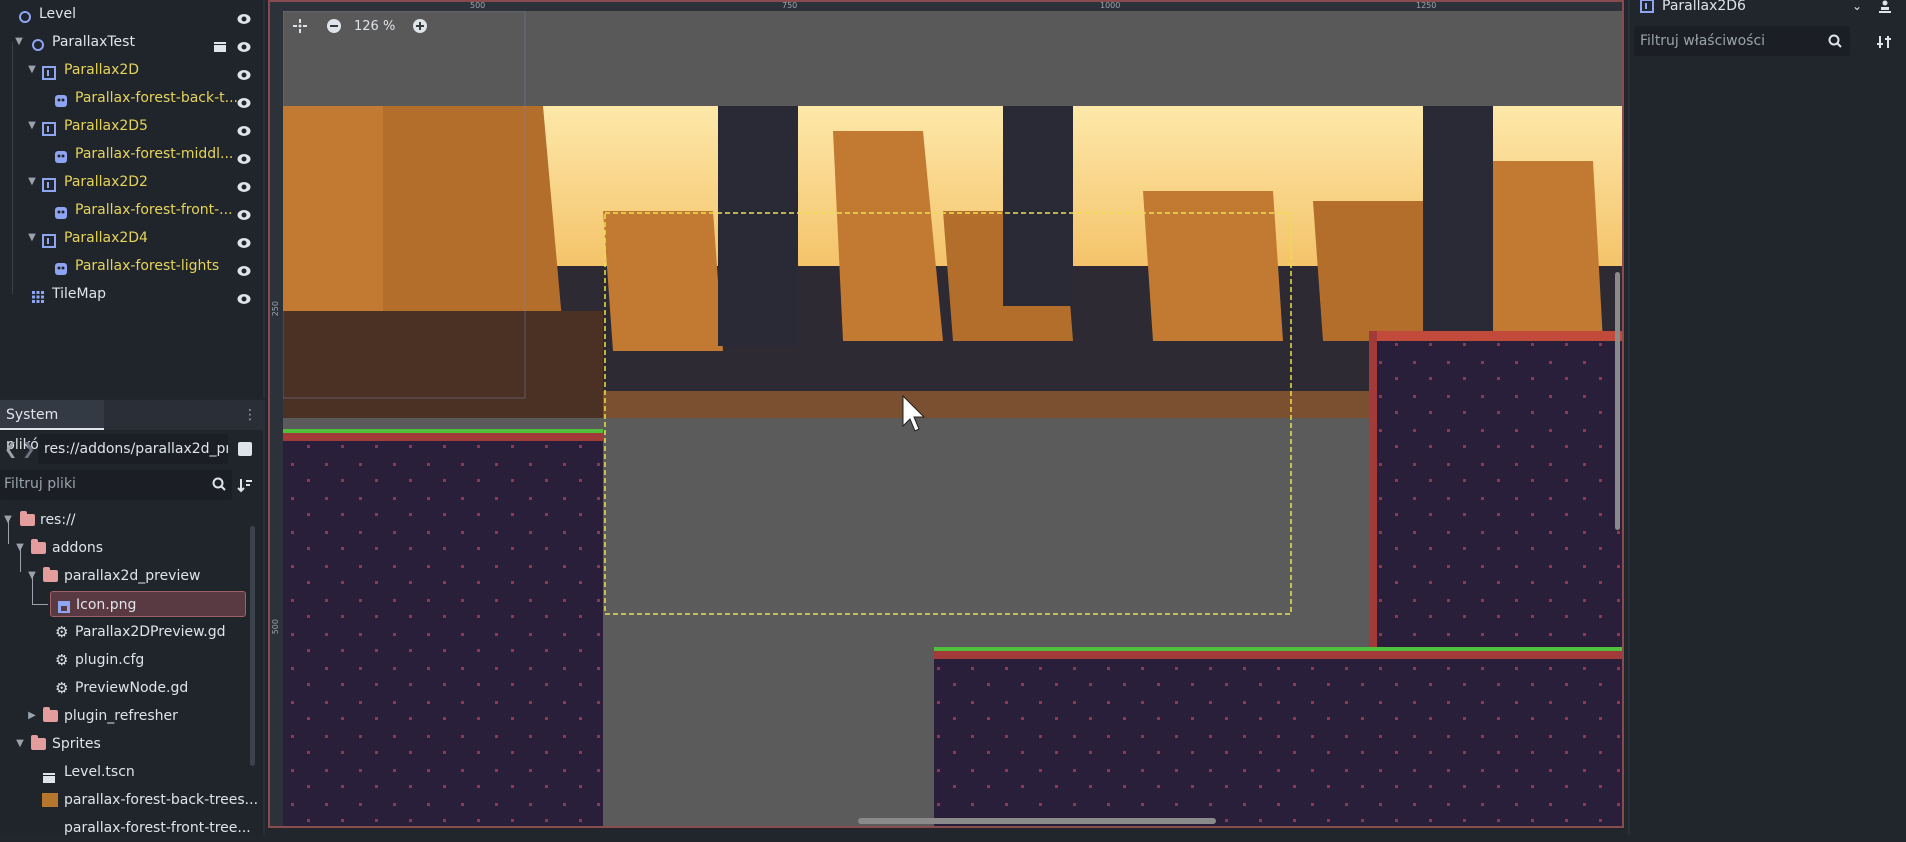 This screenshot has width=1906, height=842. Describe the element at coordinates (110, 660) in the screenshot. I see `fs-item-label: plugin.cfg` at that location.